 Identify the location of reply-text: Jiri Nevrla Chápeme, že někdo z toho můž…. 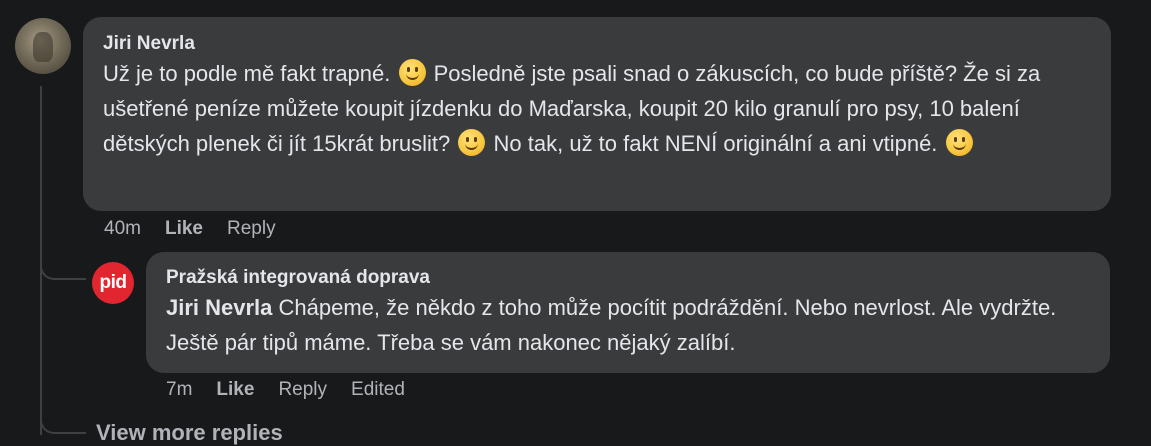
(628, 325).